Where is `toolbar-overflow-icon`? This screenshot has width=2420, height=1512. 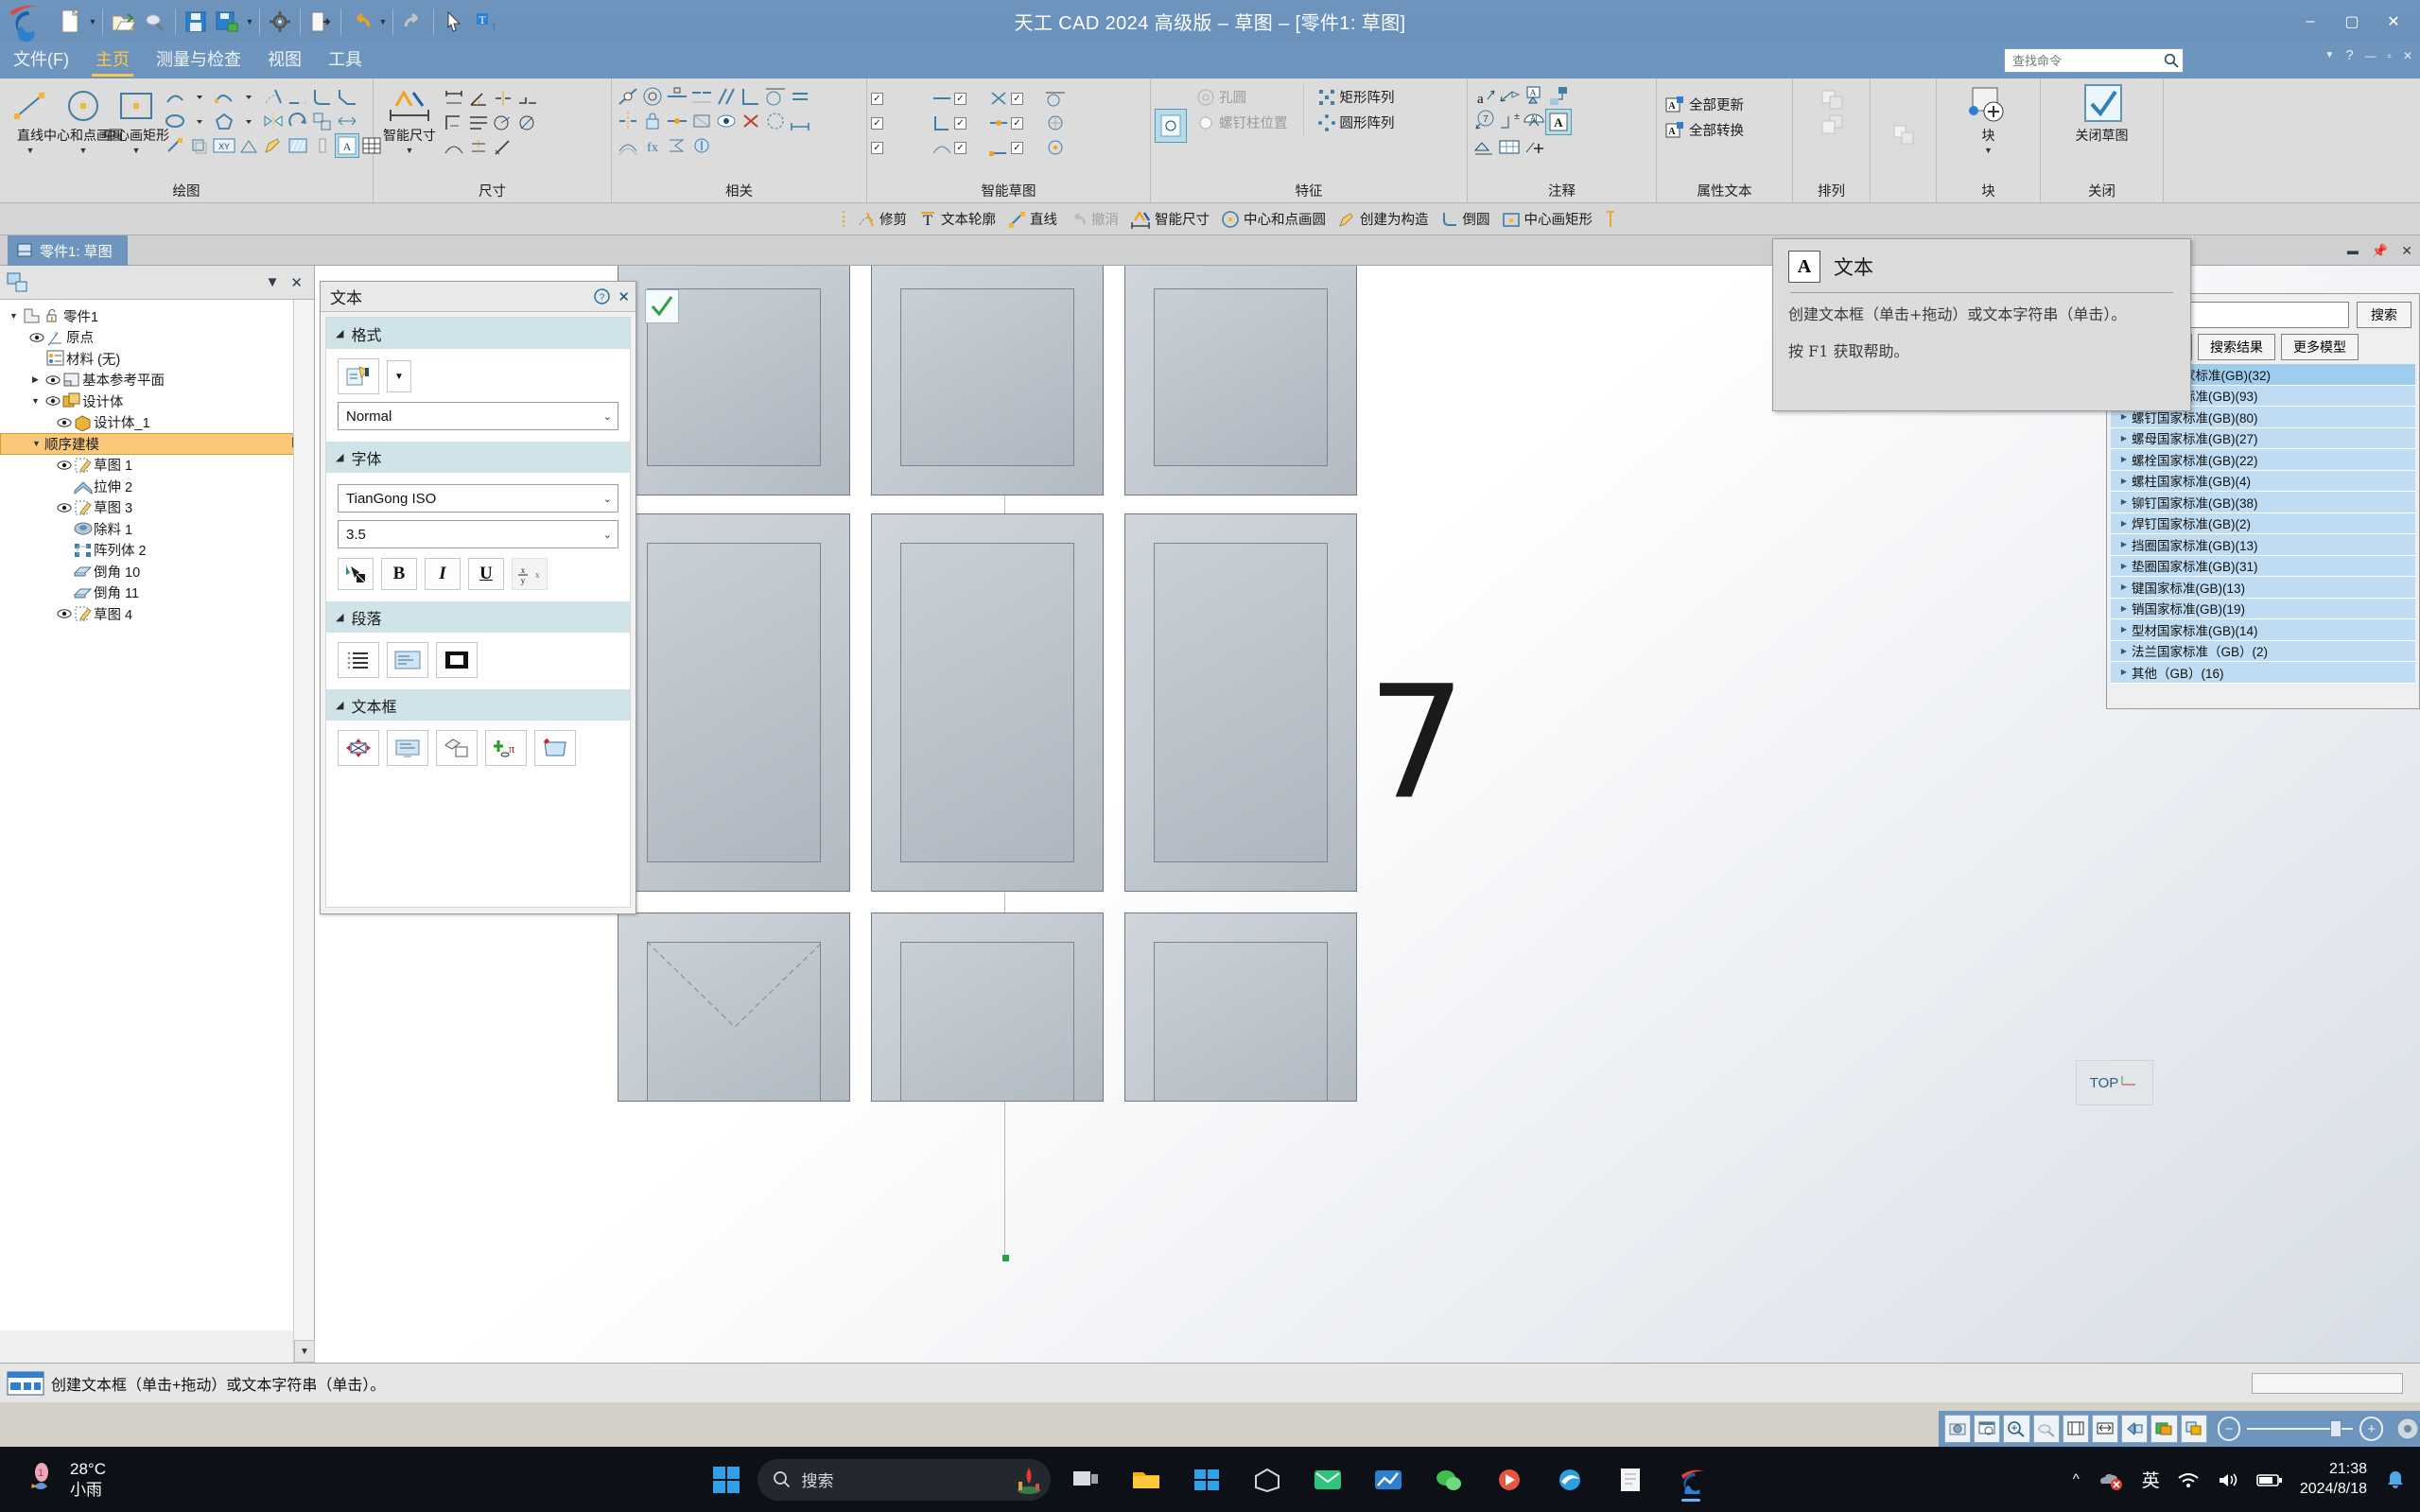 toolbar-overflow-icon is located at coordinates (1610, 220).